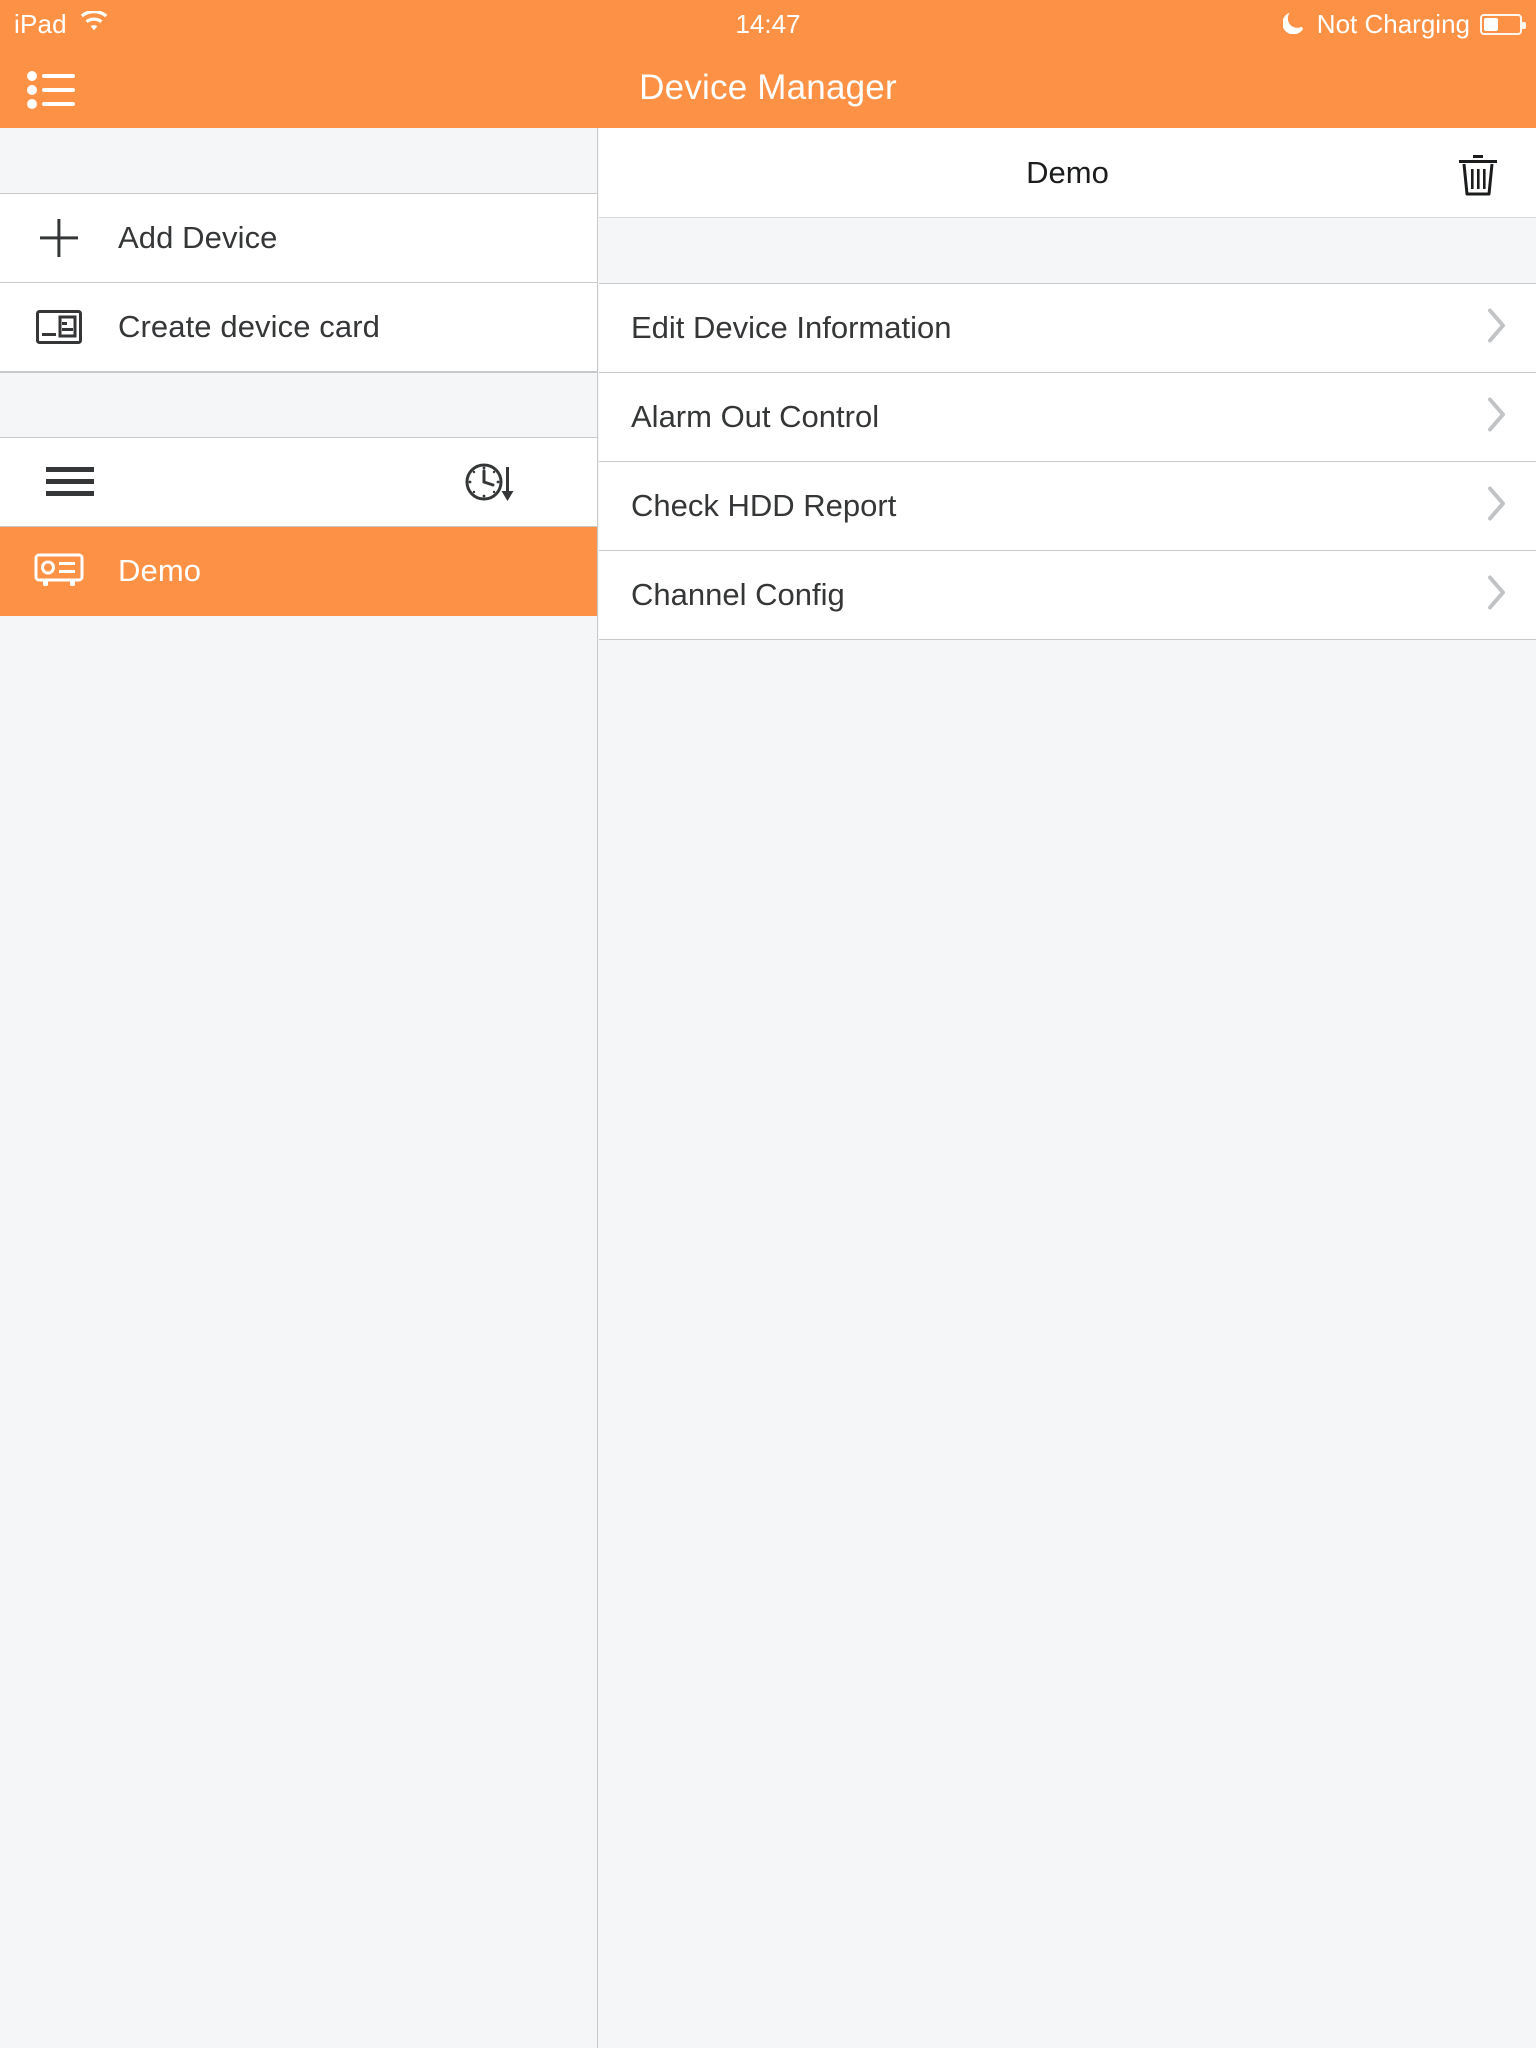 The width and height of the screenshot is (1536, 2048). I want to click on hamburger-icon, so click(86, 482).